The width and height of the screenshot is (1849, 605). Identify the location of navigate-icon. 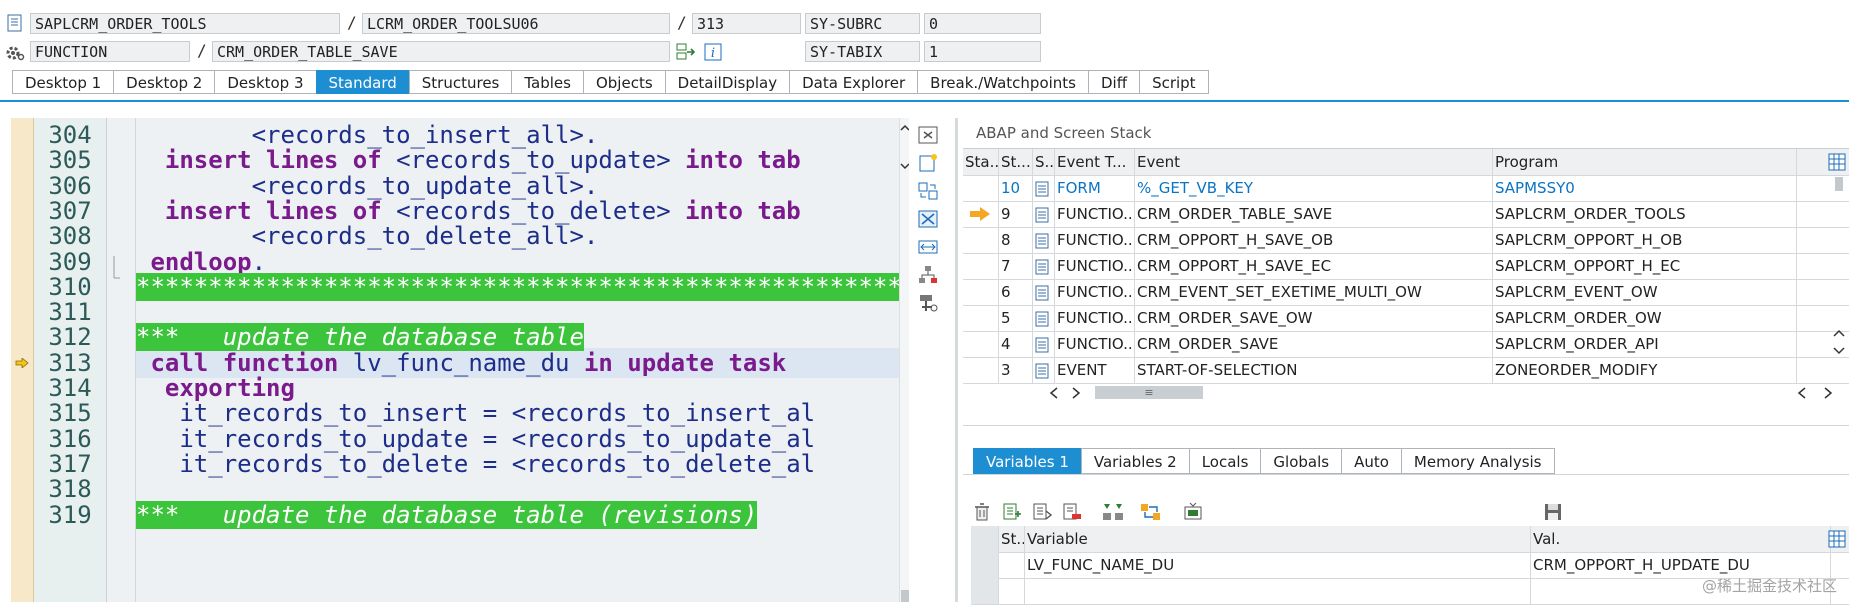
(686, 52).